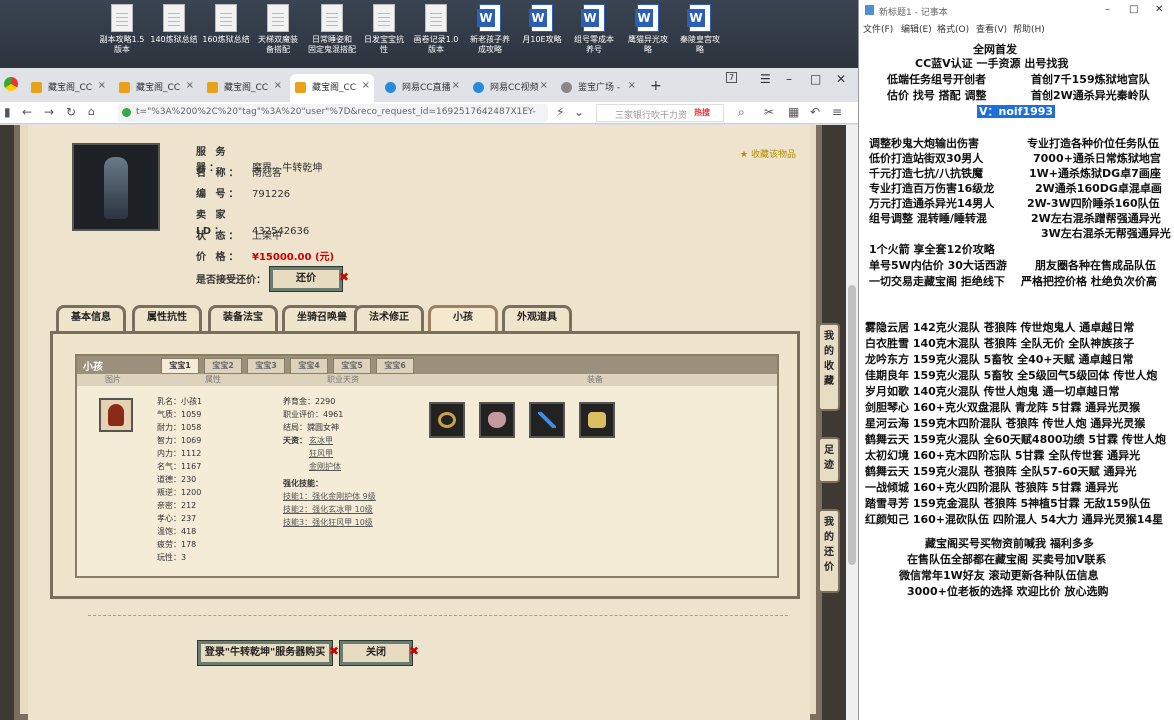  Describe the element at coordinates (268, 653) in the screenshot. I see `login-buy-button: 登录"牛转乾坤"服务器购买 ✖` at that location.